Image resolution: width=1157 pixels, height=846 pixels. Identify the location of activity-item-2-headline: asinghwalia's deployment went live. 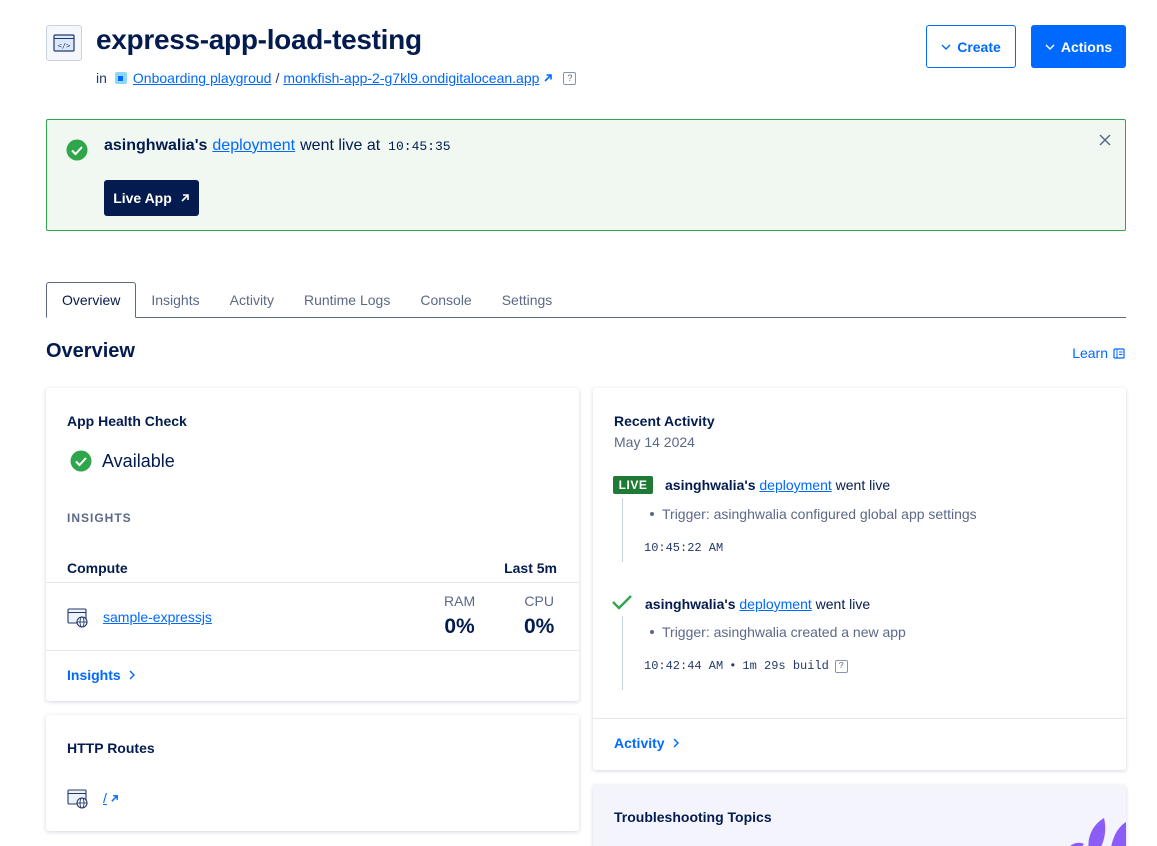
(757, 604).